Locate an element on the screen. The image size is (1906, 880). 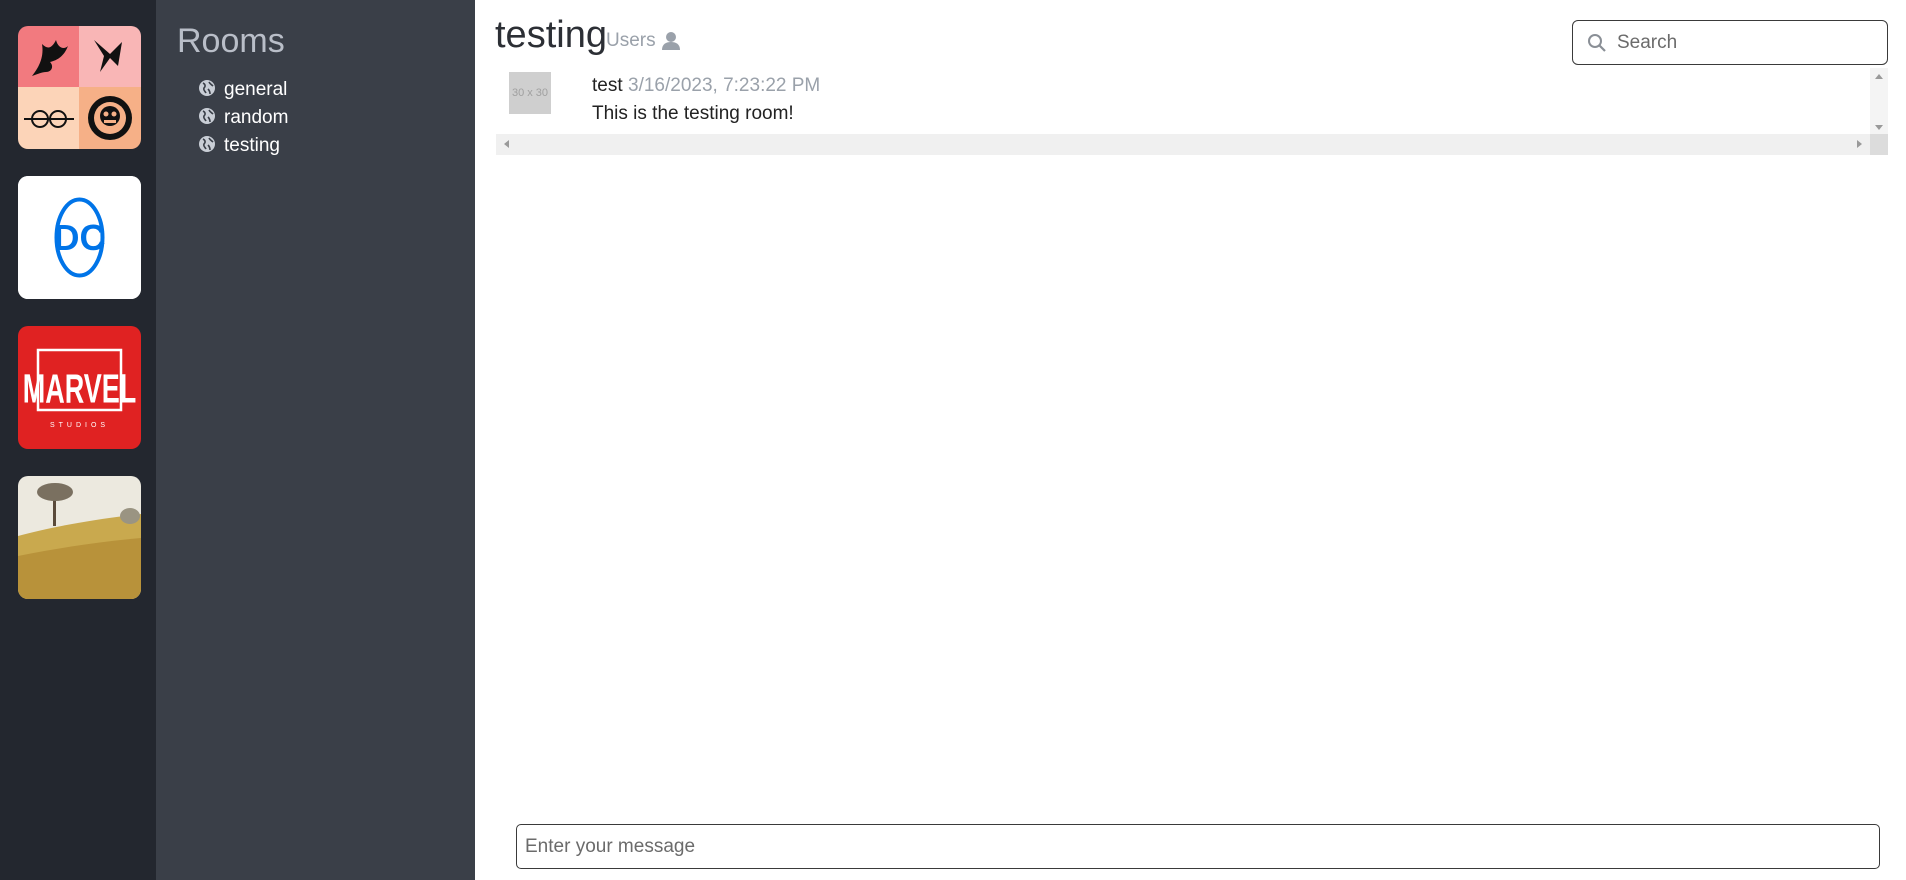
server-dc: DC is located at coordinates (79, 237).